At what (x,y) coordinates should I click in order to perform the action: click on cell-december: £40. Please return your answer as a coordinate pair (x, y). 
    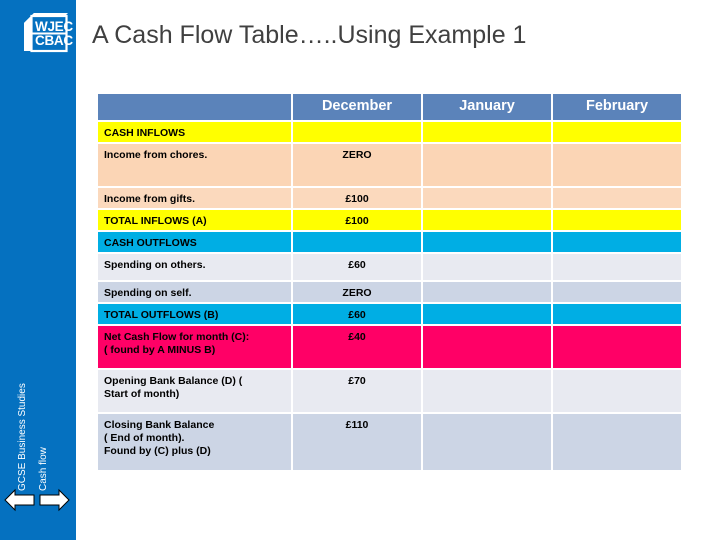
    Looking at the image, I should click on (357, 347).